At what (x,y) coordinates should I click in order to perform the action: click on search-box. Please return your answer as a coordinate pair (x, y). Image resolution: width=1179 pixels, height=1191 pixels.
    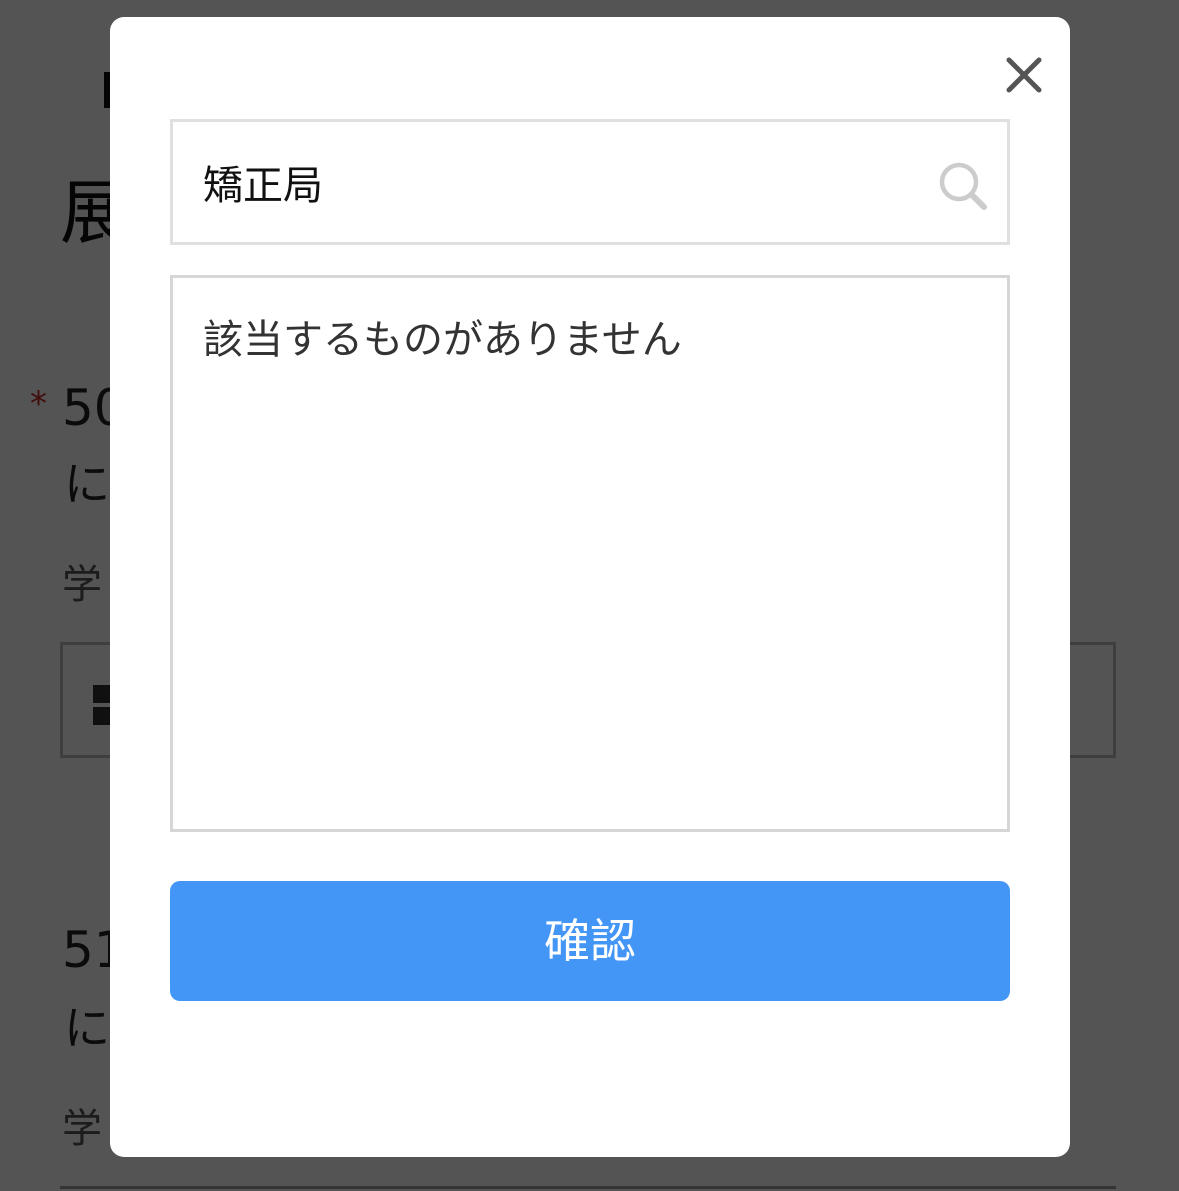
    Looking at the image, I should click on (590, 182).